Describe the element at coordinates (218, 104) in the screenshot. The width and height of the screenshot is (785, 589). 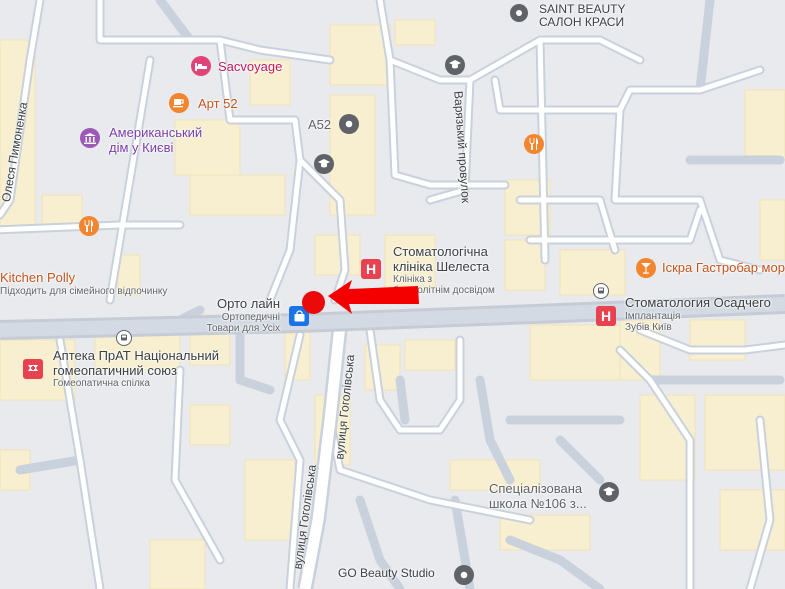
I see `poi-label-art52: Арт 52` at that location.